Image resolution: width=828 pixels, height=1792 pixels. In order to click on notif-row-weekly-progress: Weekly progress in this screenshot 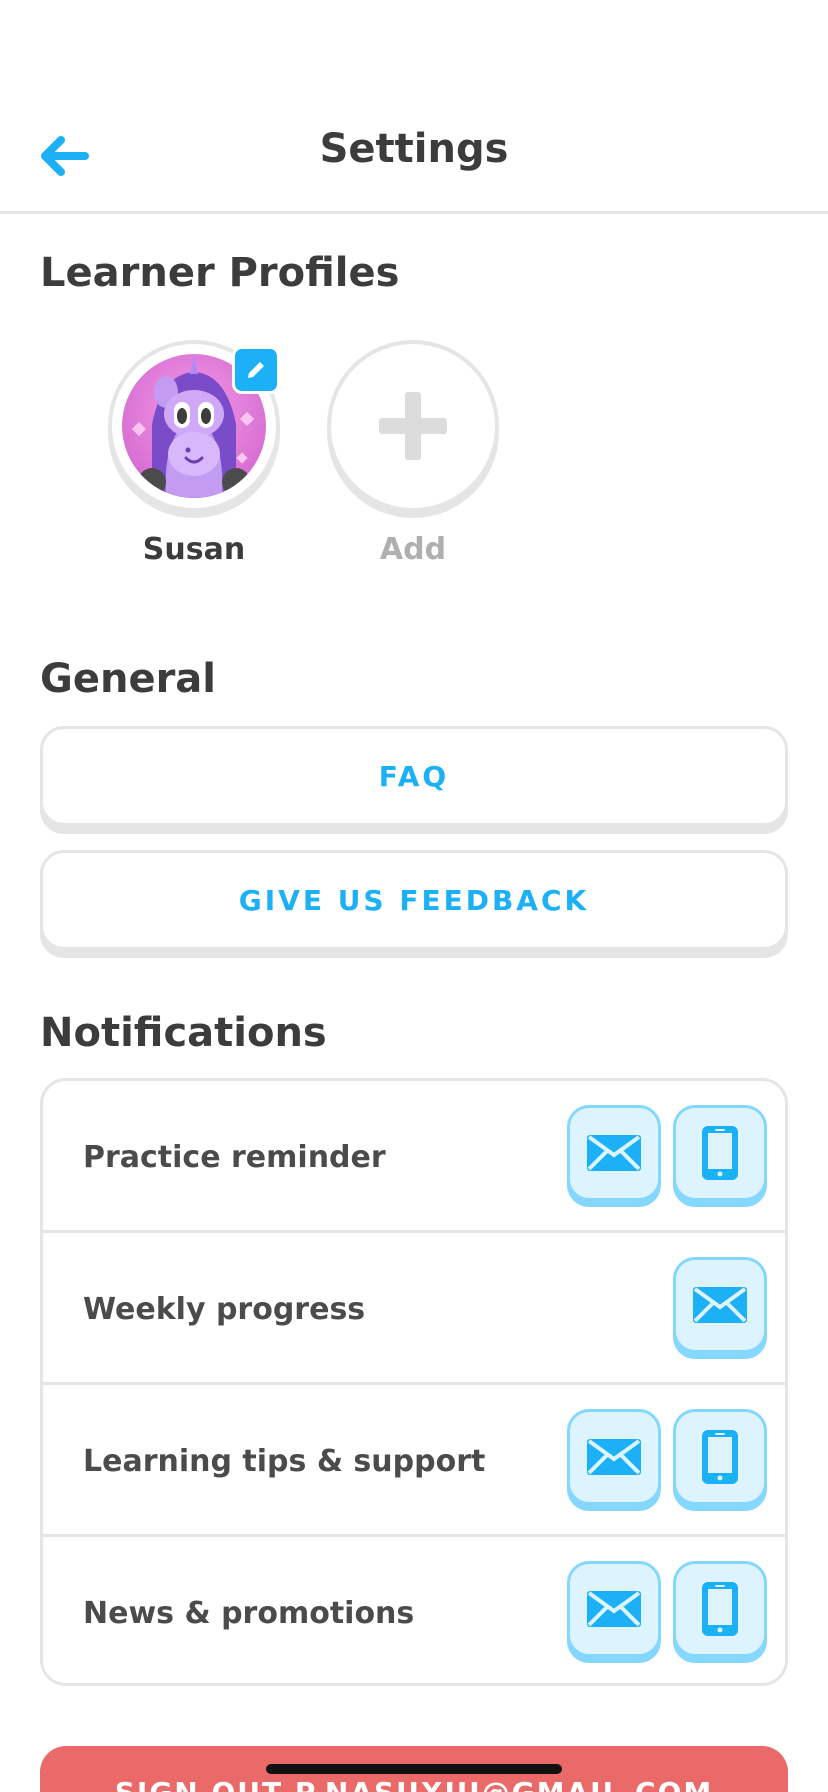, I will do `click(414, 1309)`.